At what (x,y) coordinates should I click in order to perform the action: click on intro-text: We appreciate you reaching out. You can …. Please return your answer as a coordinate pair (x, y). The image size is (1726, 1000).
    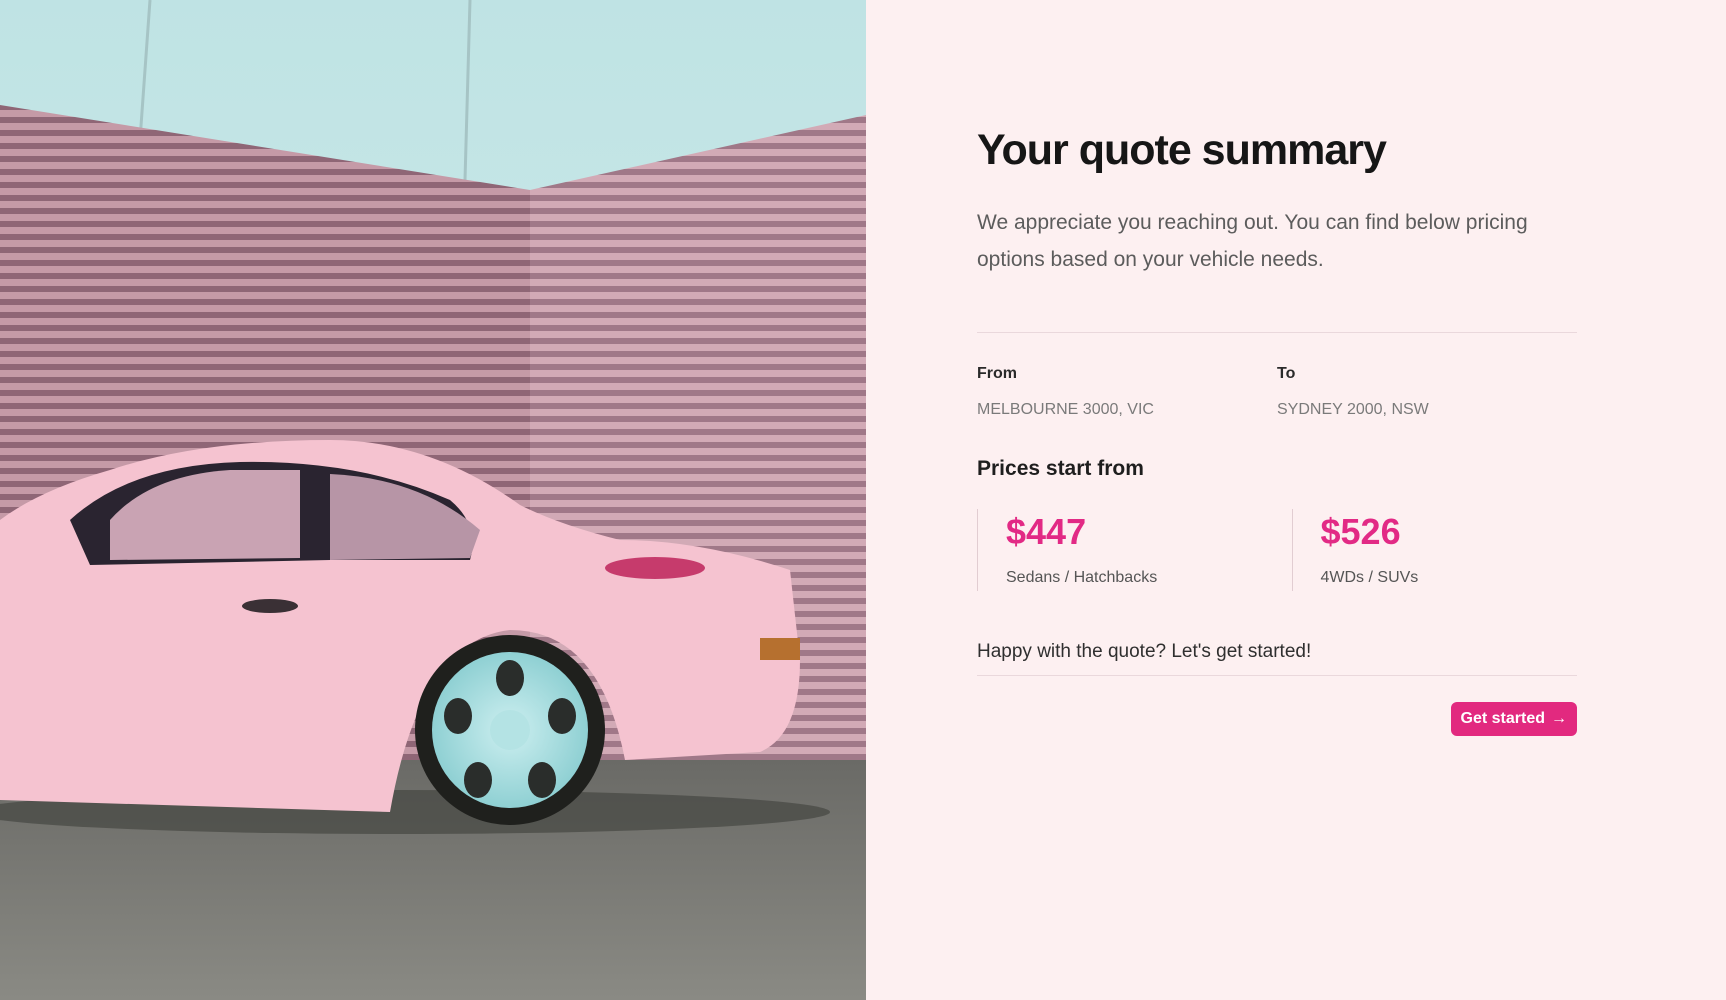
    Looking at the image, I should click on (1252, 241).